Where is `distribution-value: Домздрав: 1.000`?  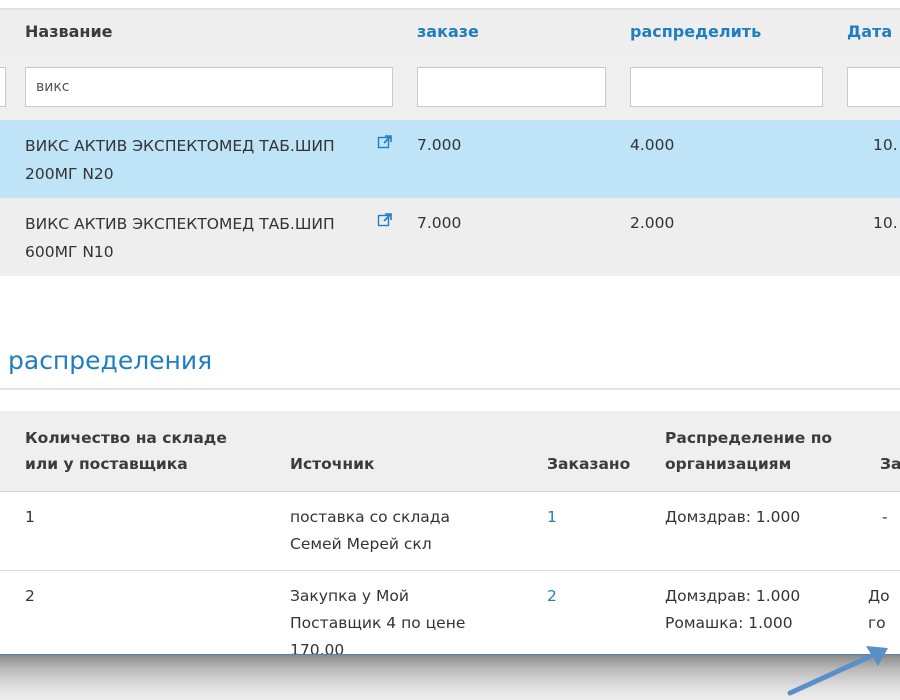 distribution-value: Домздрав: 1.000 is located at coordinates (732, 517).